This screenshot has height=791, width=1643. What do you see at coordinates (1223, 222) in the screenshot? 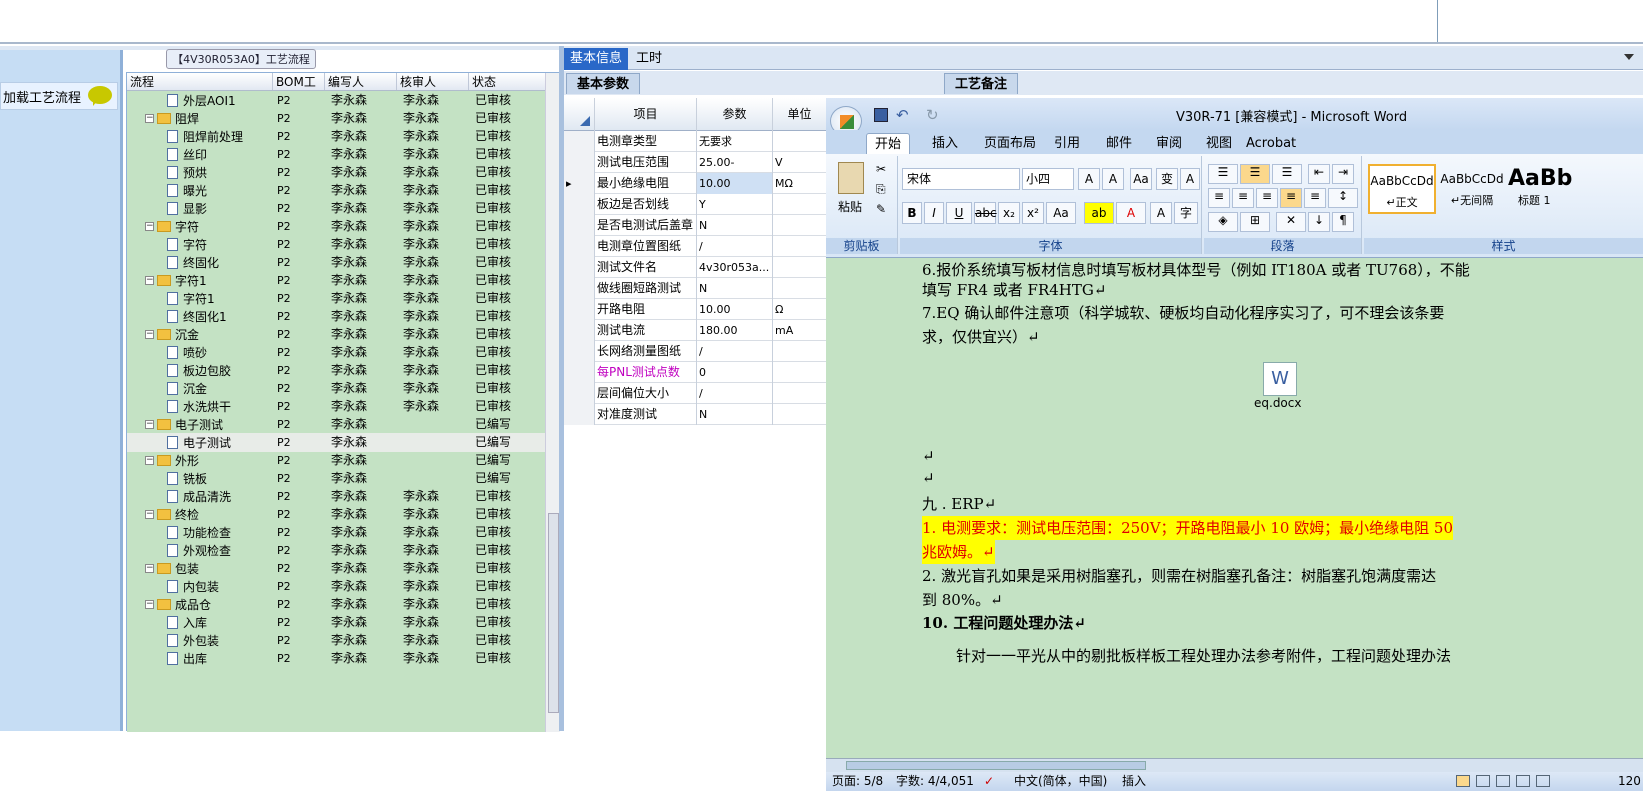
I see `shading-icon: ◈` at bounding box center [1223, 222].